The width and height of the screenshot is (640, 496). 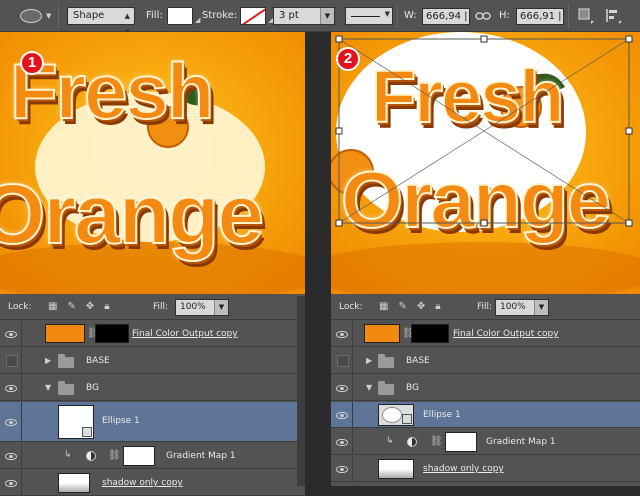 I want to click on link-dimensions-icon, so click(x=483, y=16).